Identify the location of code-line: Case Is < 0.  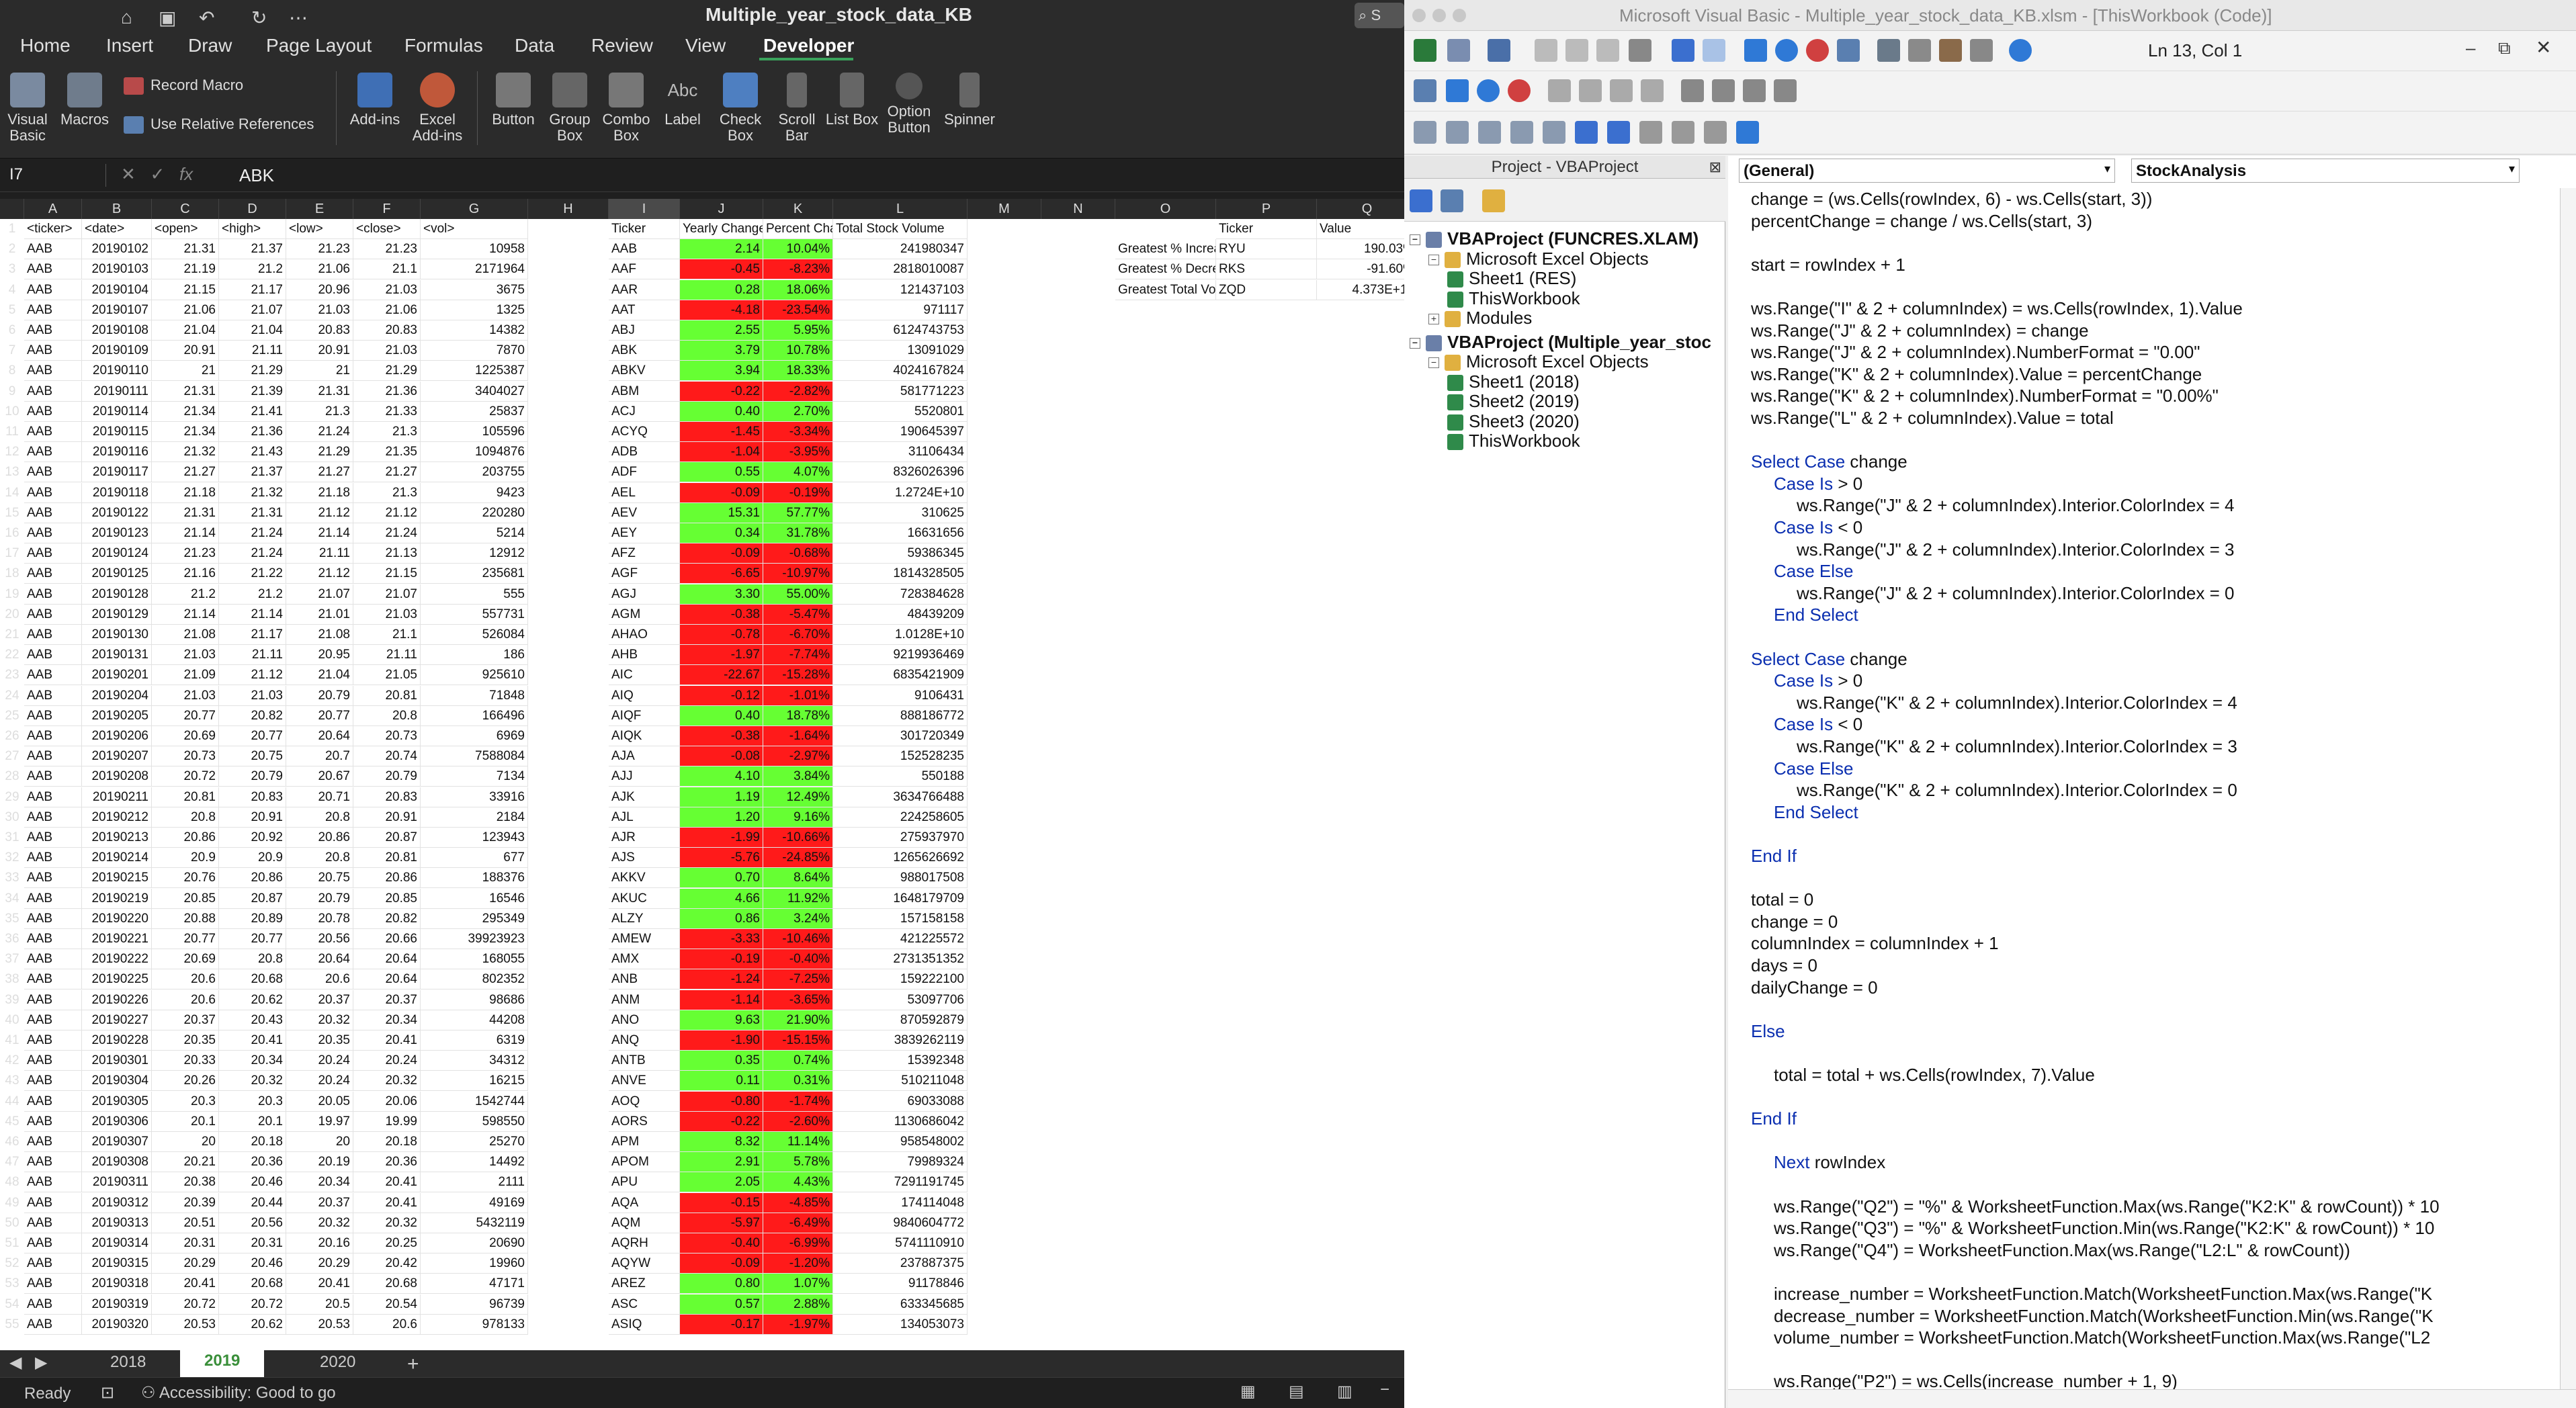
(1818, 527).